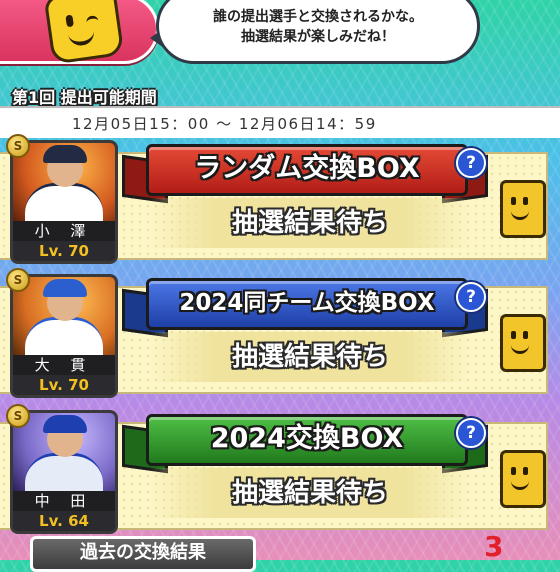 This screenshot has height=572, width=560. What do you see at coordinates (84, 97) in the screenshot?
I see `period-title: 第1回 提出可能期間` at bounding box center [84, 97].